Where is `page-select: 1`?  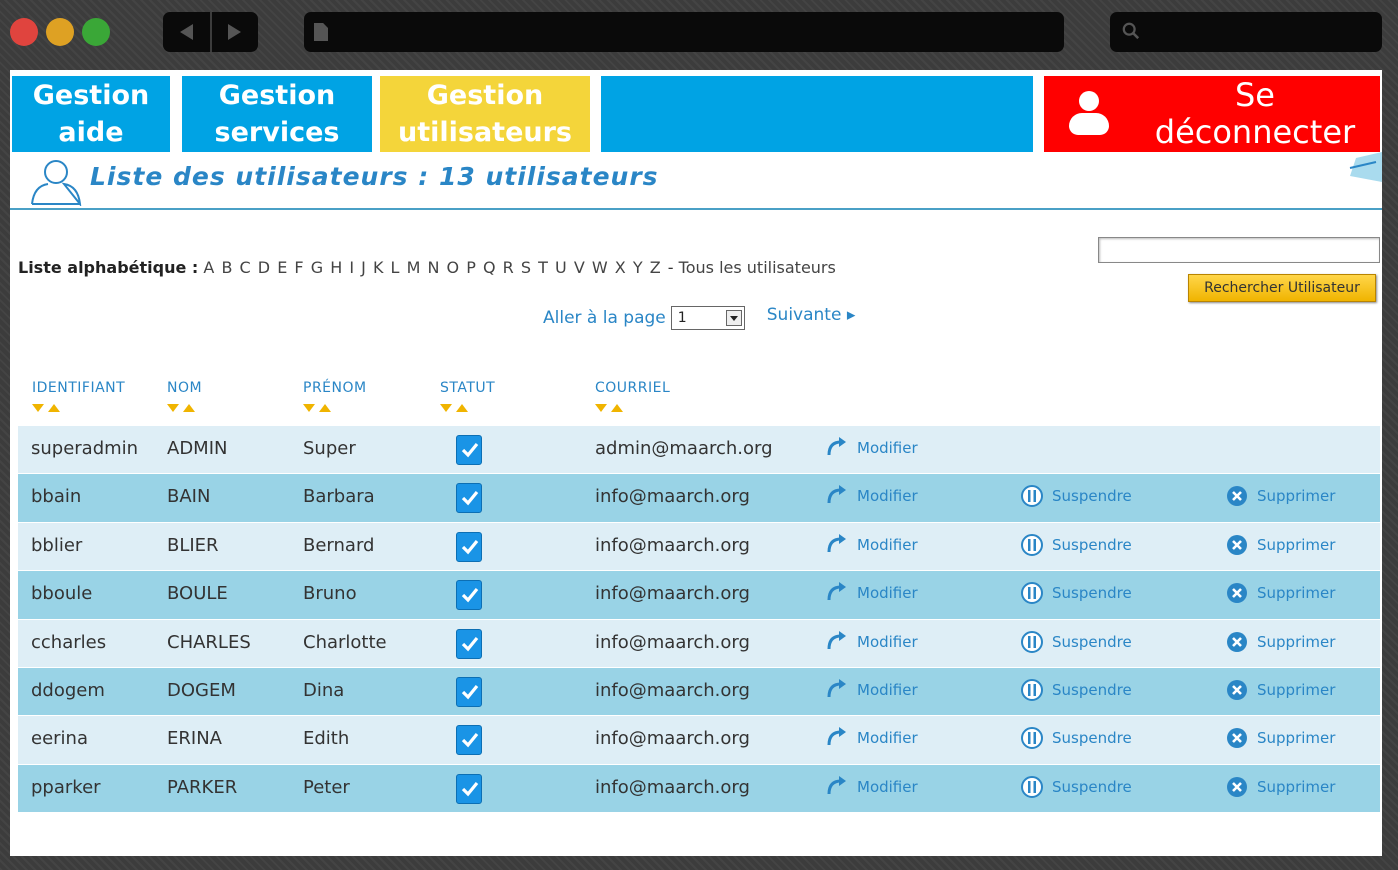
page-select: 1 is located at coordinates (707, 318).